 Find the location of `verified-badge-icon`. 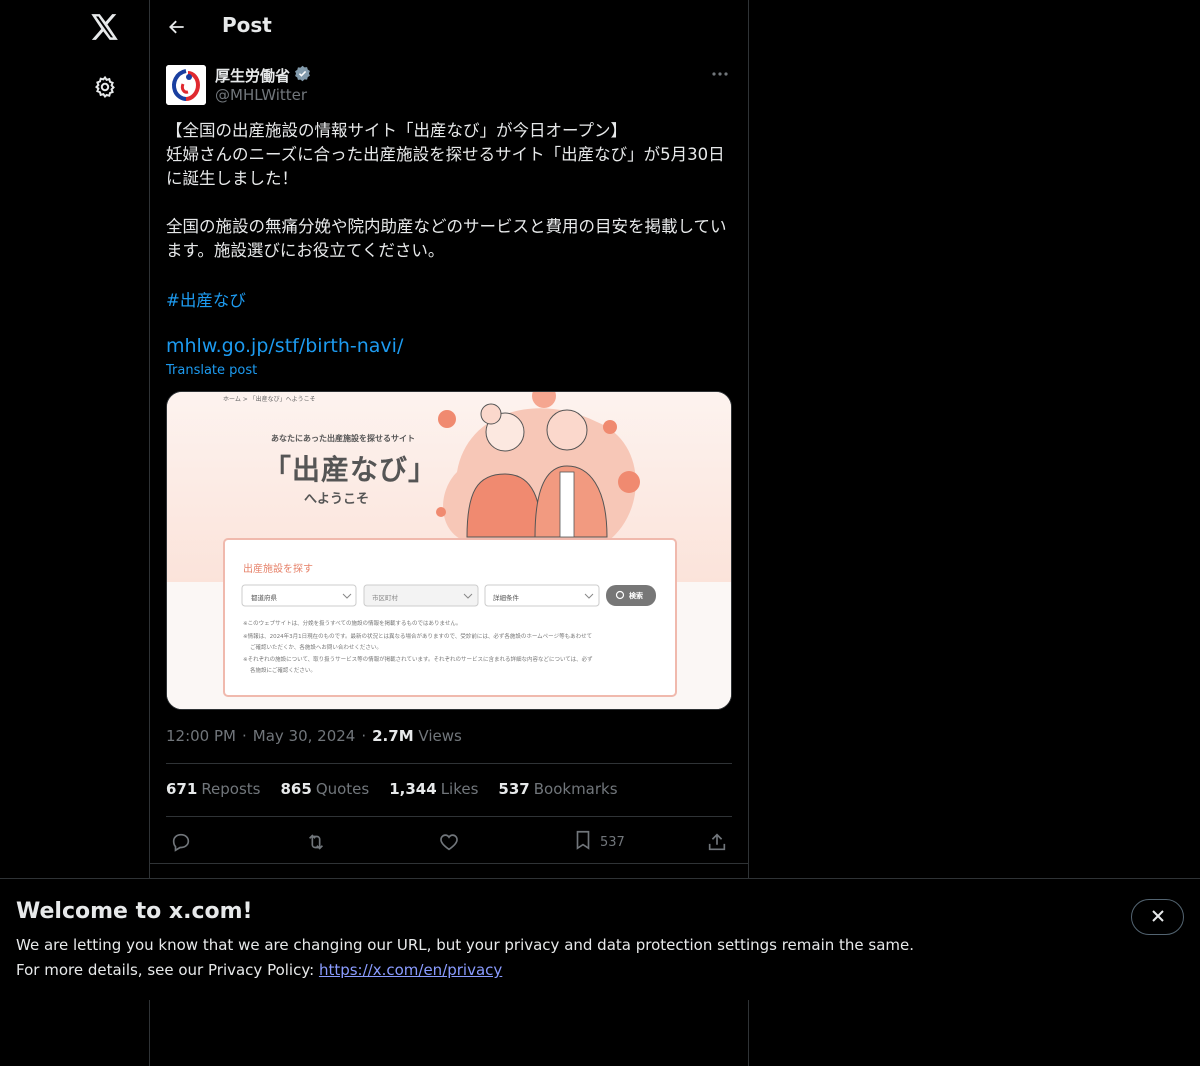

verified-badge-icon is located at coordinates (302, 75).